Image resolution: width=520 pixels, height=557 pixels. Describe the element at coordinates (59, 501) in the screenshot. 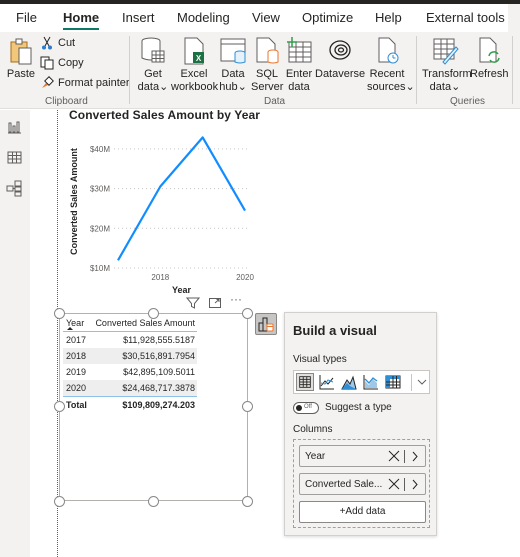

I see `resize-handle-bottom-left` at that location.